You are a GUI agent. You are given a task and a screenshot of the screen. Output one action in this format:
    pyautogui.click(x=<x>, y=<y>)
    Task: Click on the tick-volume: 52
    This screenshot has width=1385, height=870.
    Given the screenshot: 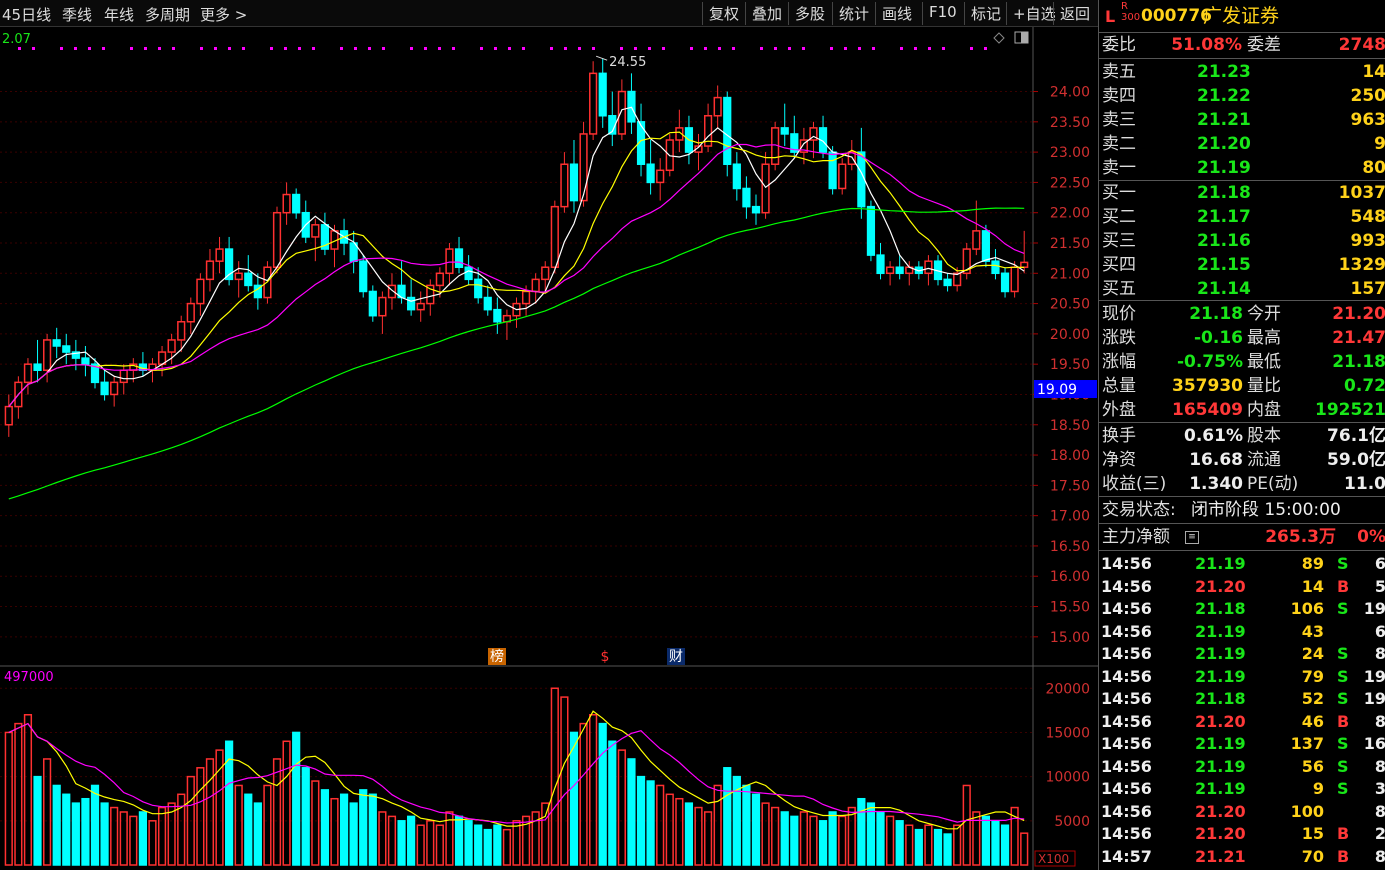 What is the action you would take?
    pyautogui.click(x=1312, y=698)
    